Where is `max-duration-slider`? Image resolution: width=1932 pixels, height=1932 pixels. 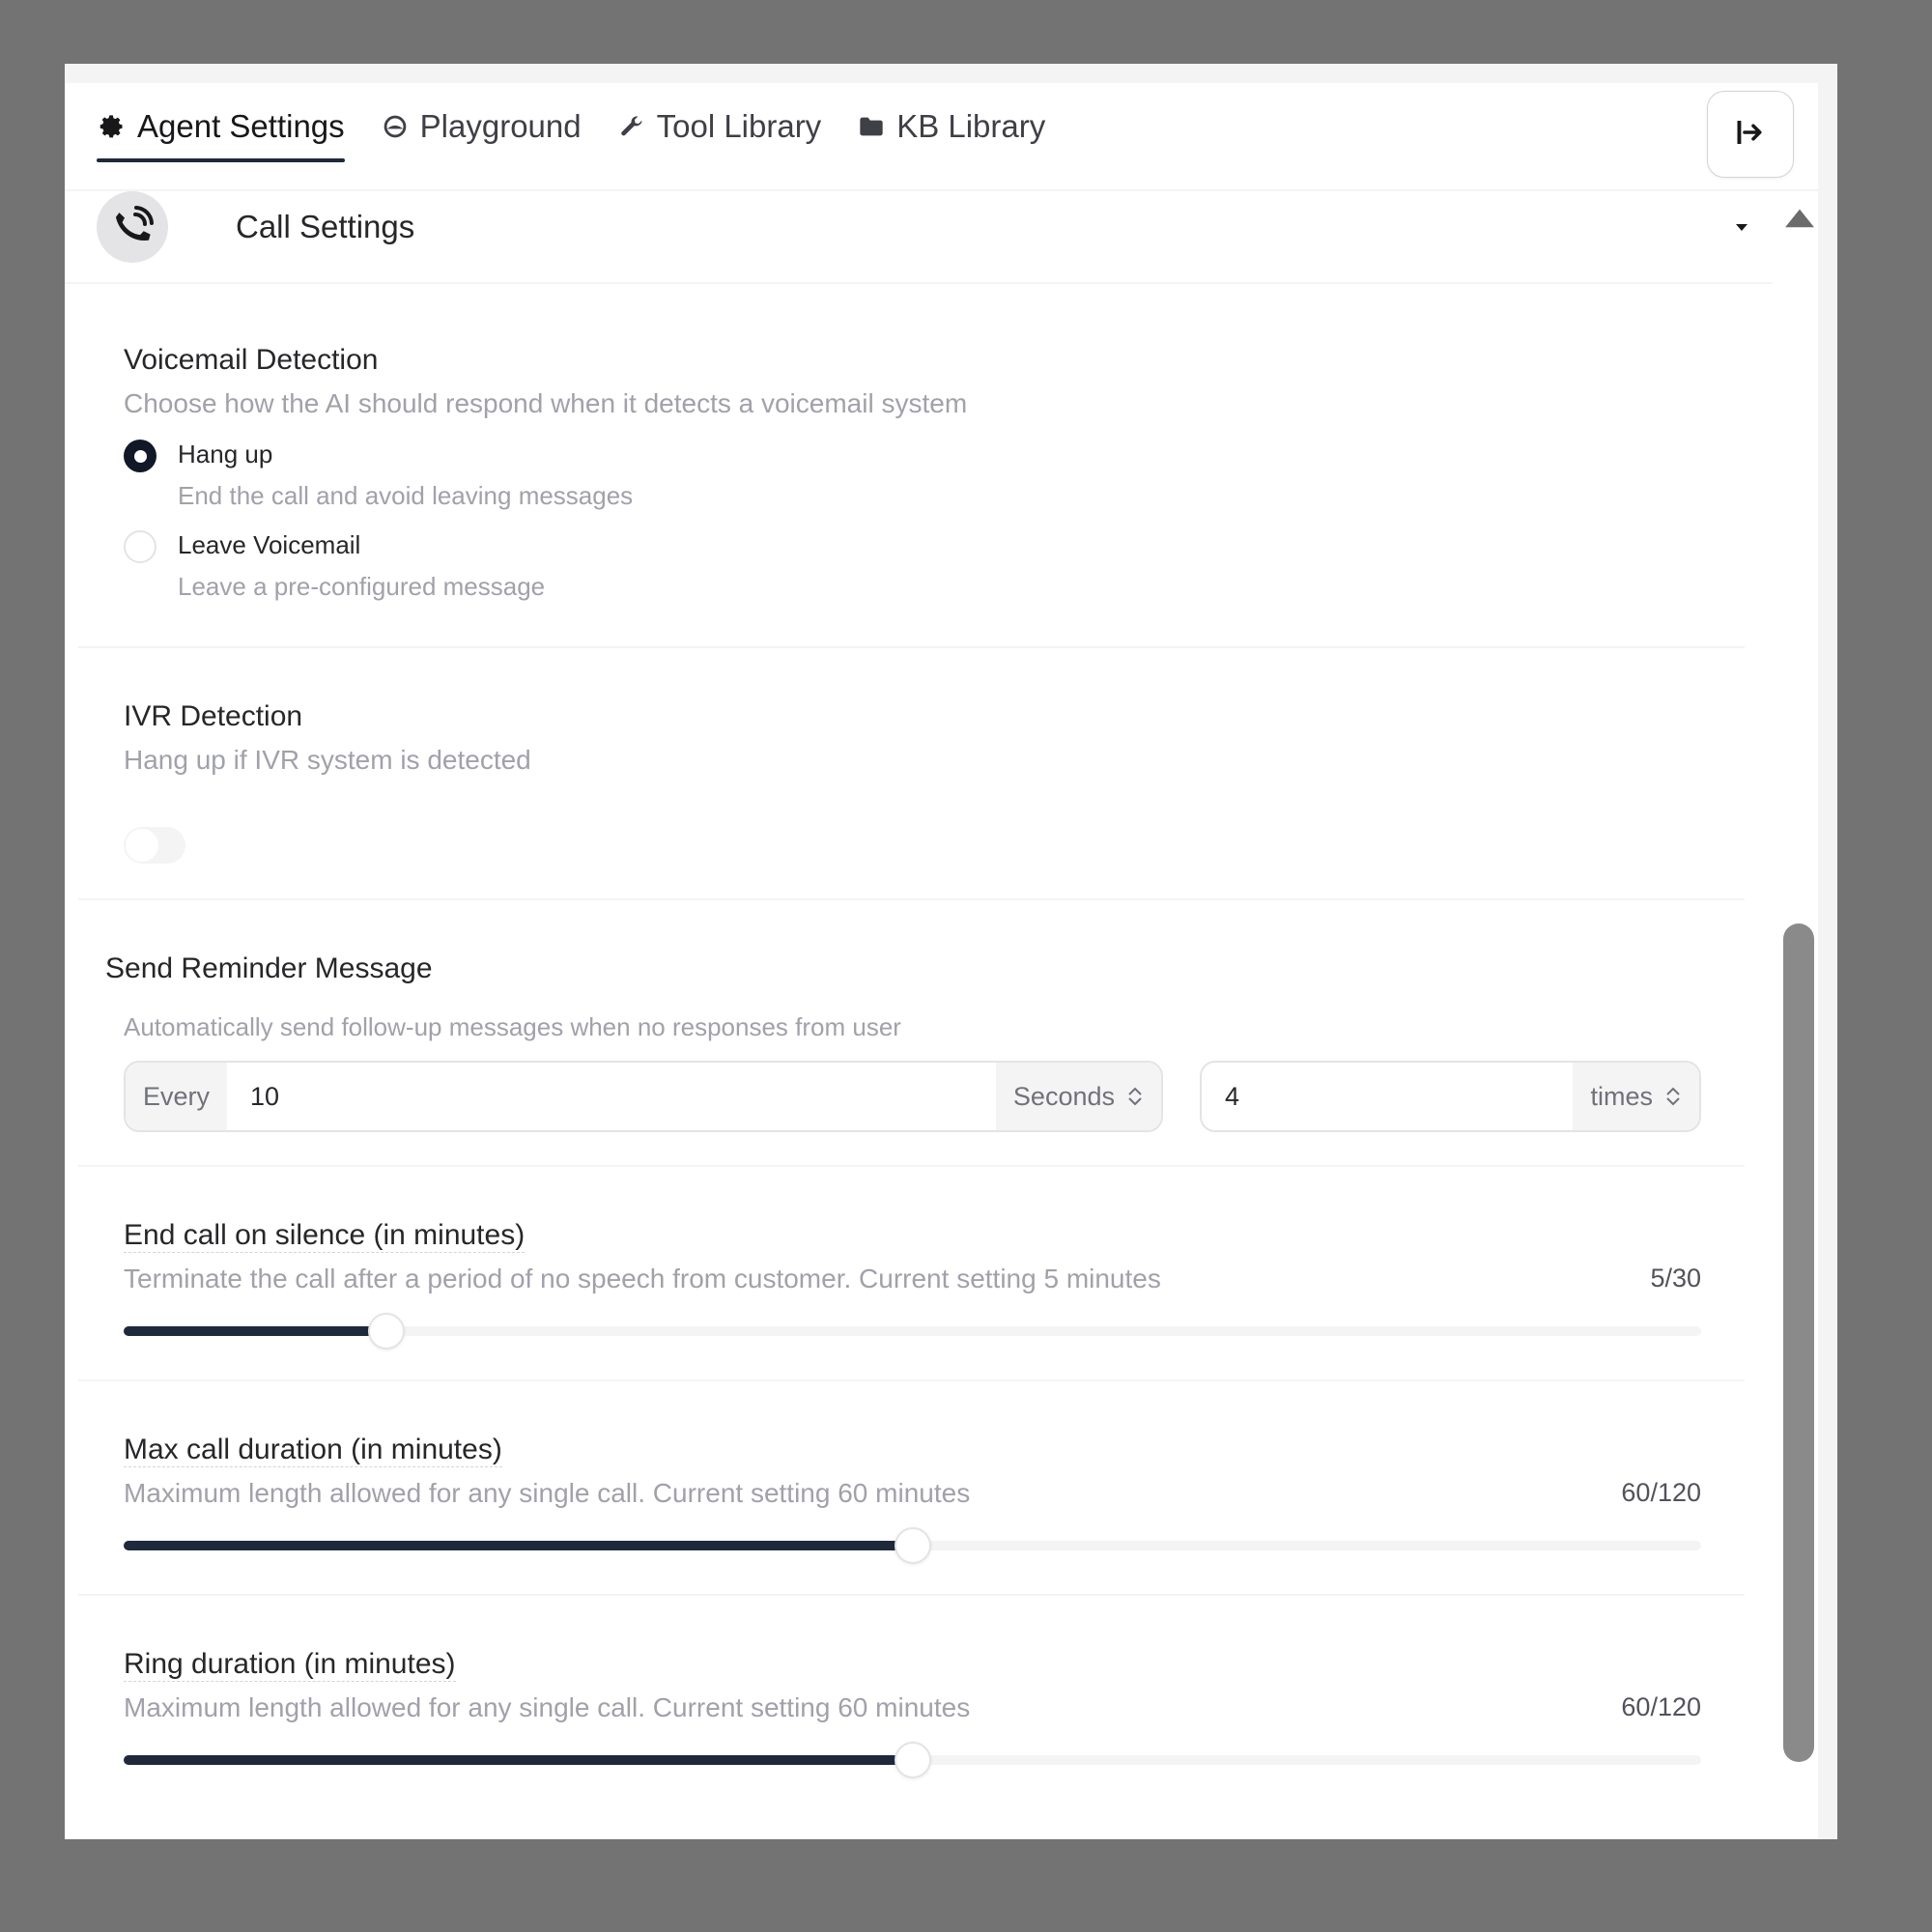
max-duration-slider is located at coordinates (912, 1546).